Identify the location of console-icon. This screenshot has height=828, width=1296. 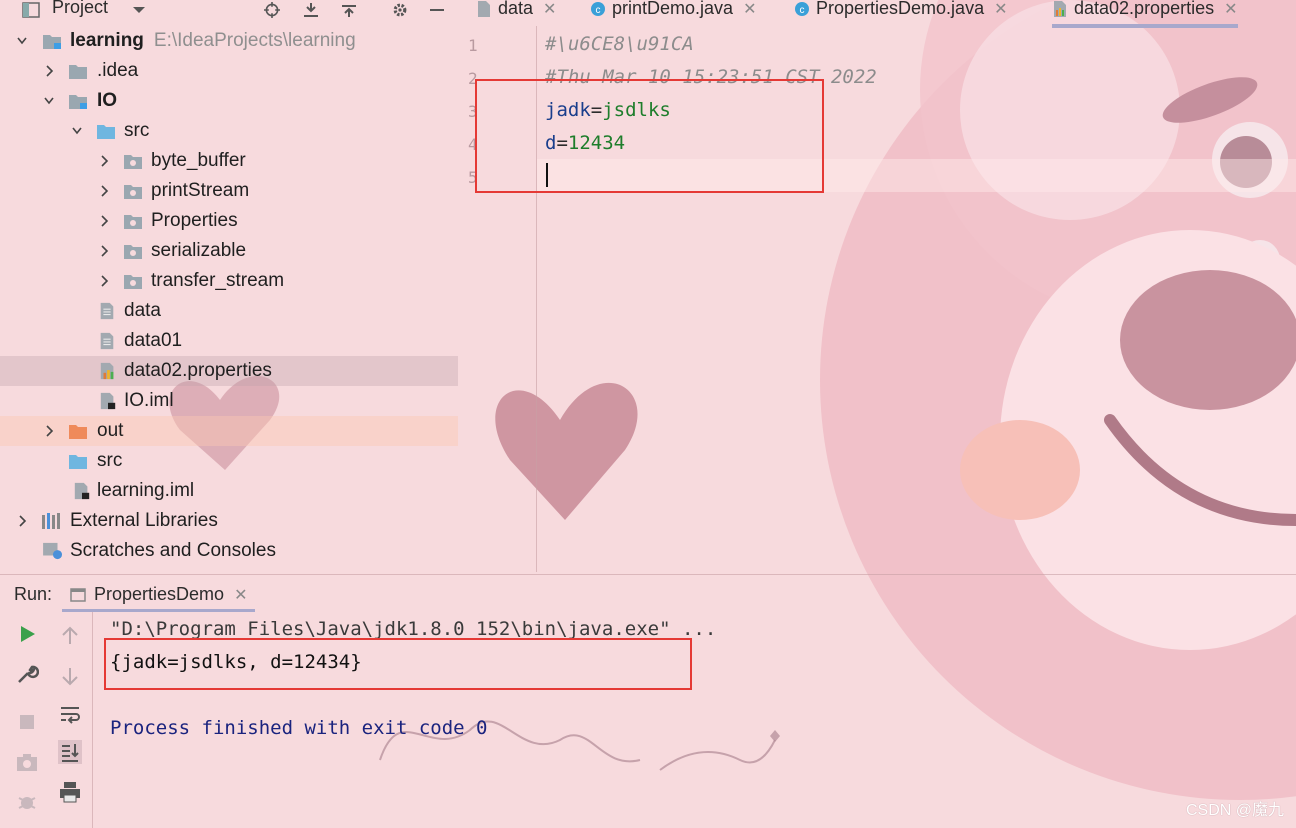
(78, 595).